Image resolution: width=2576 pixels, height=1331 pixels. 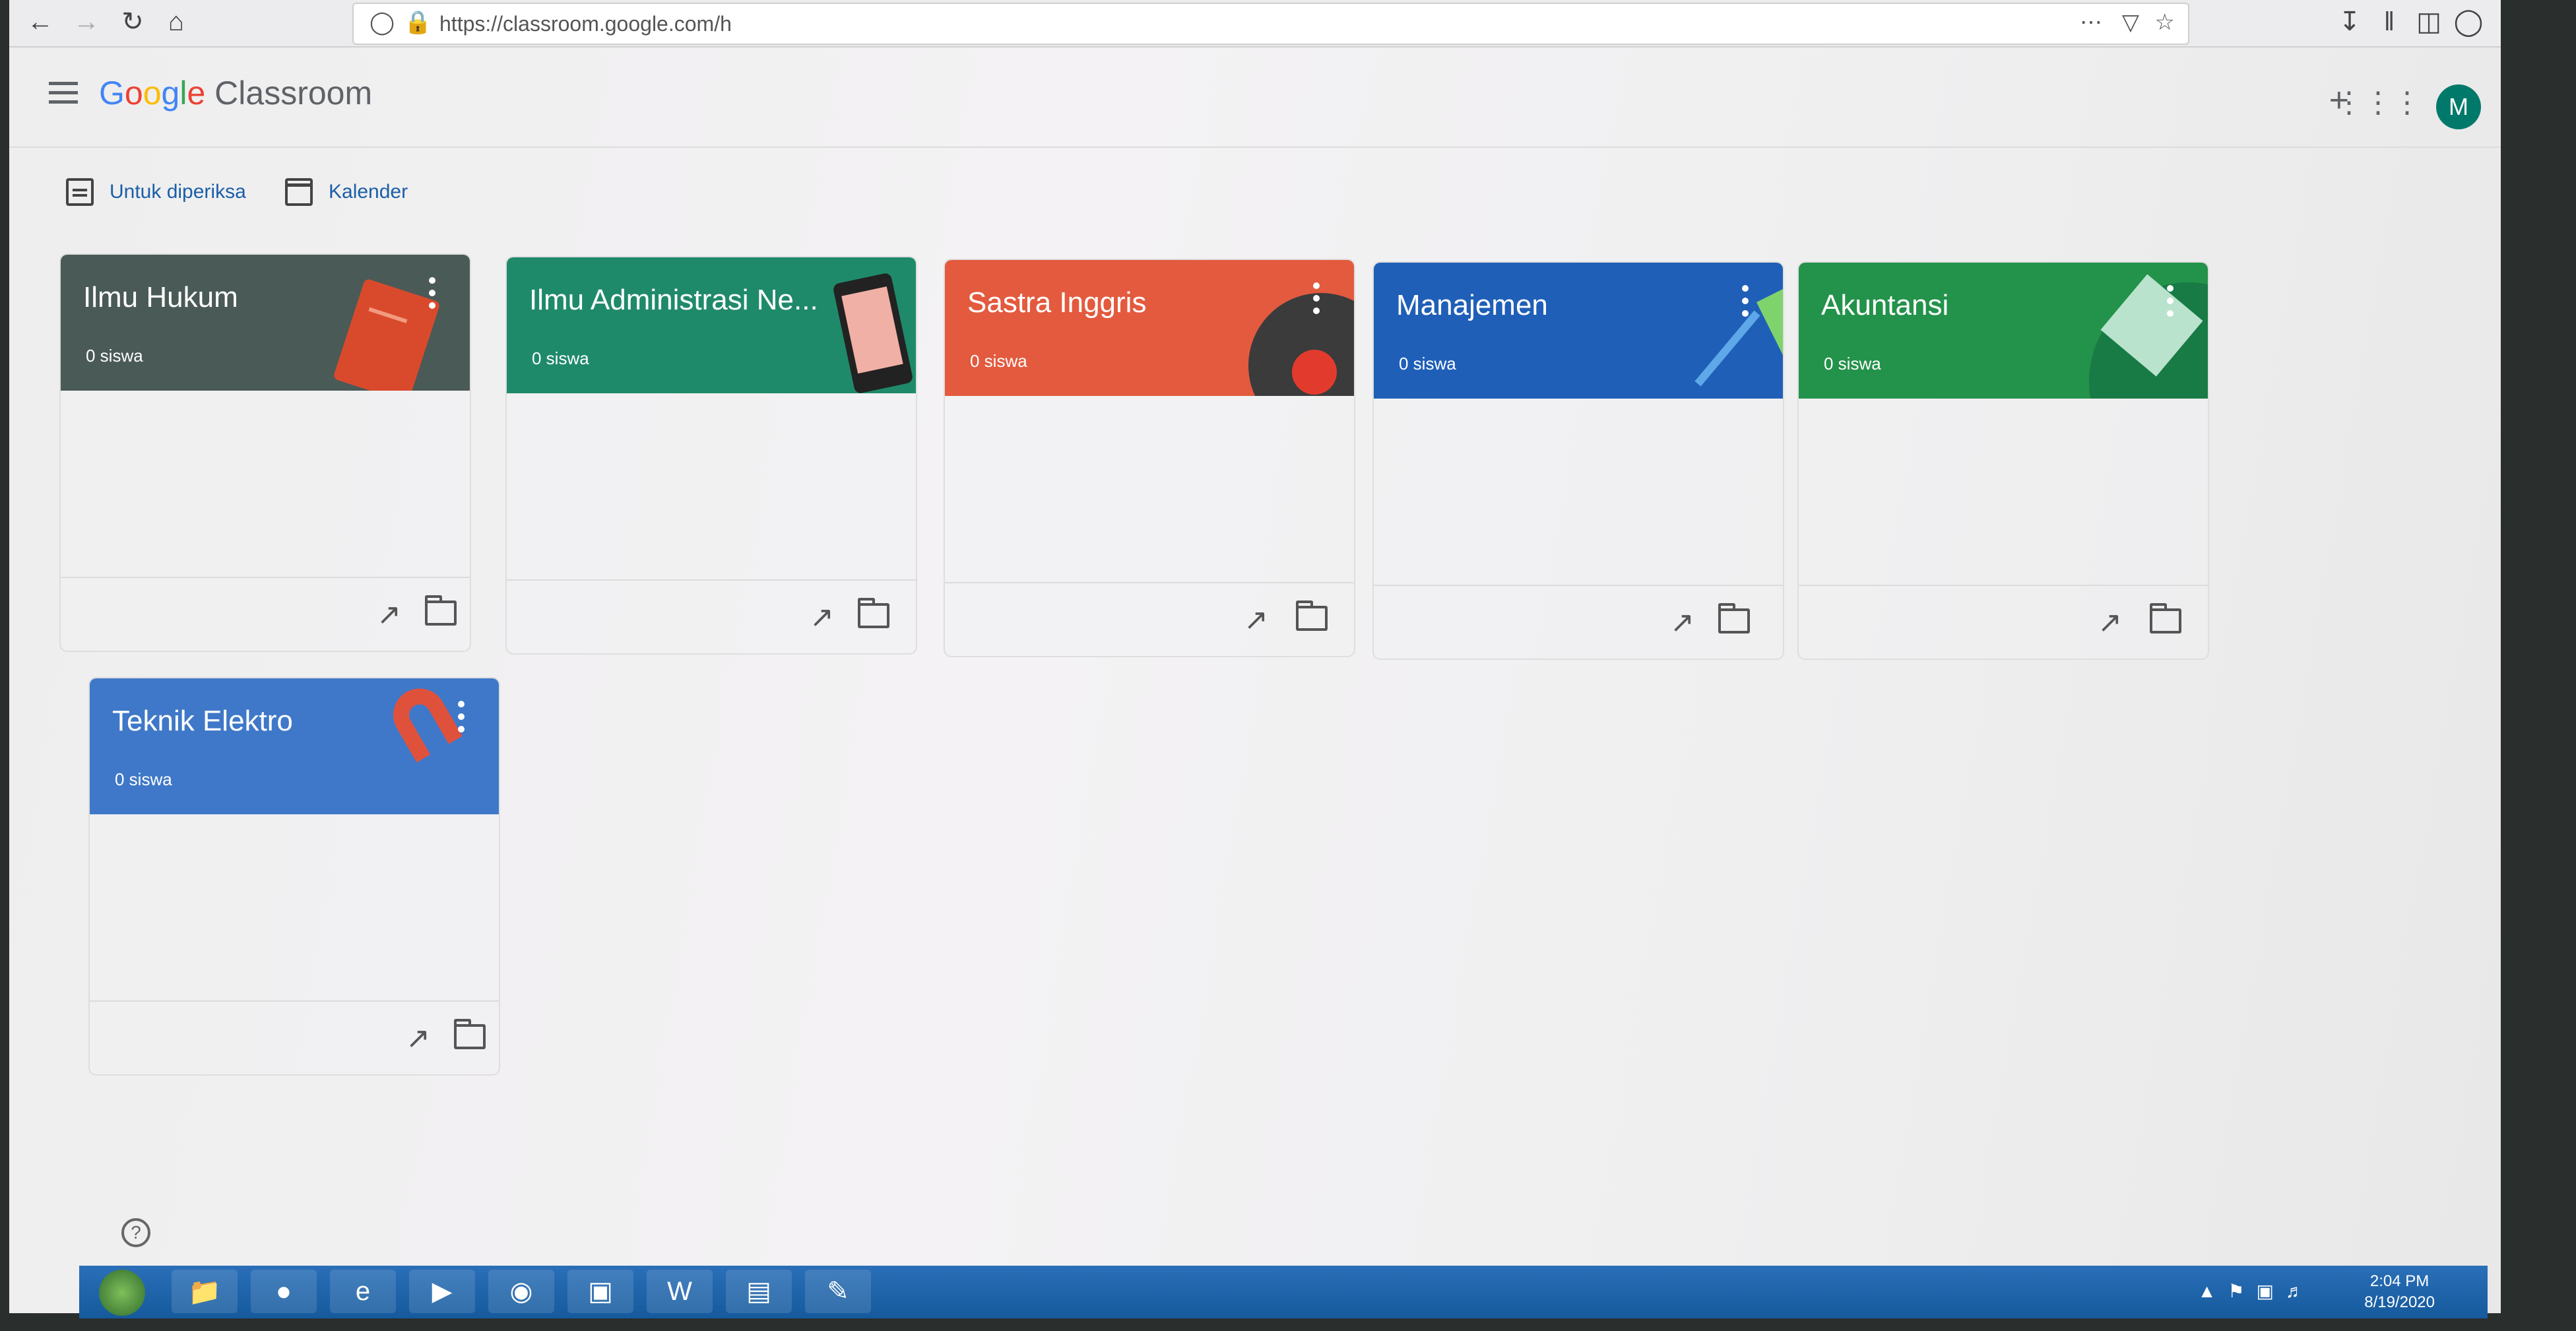 I want to click on lock-icon: 🔒, so click(x=418, y=22).